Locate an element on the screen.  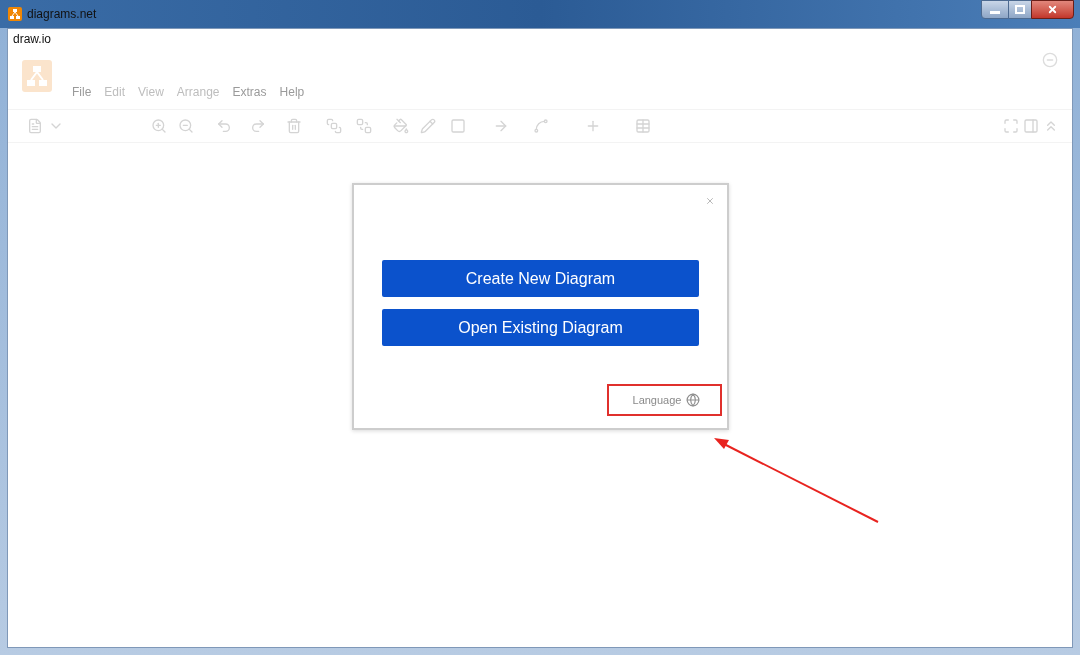
close-button is located at coordinates (1052, 9).